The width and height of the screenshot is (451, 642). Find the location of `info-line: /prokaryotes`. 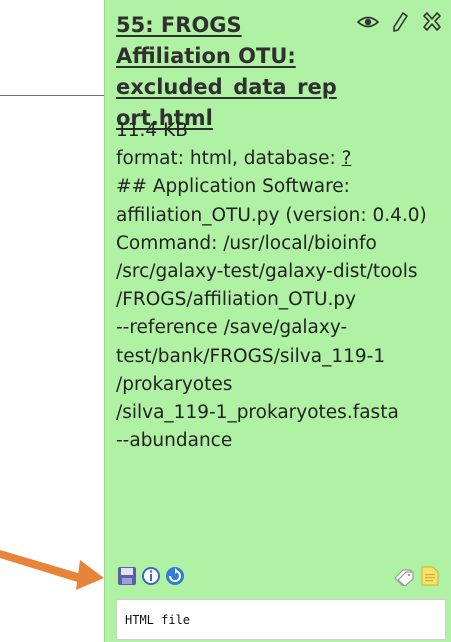

info-line: /prokaryotes is located at coordinates (174, 384).